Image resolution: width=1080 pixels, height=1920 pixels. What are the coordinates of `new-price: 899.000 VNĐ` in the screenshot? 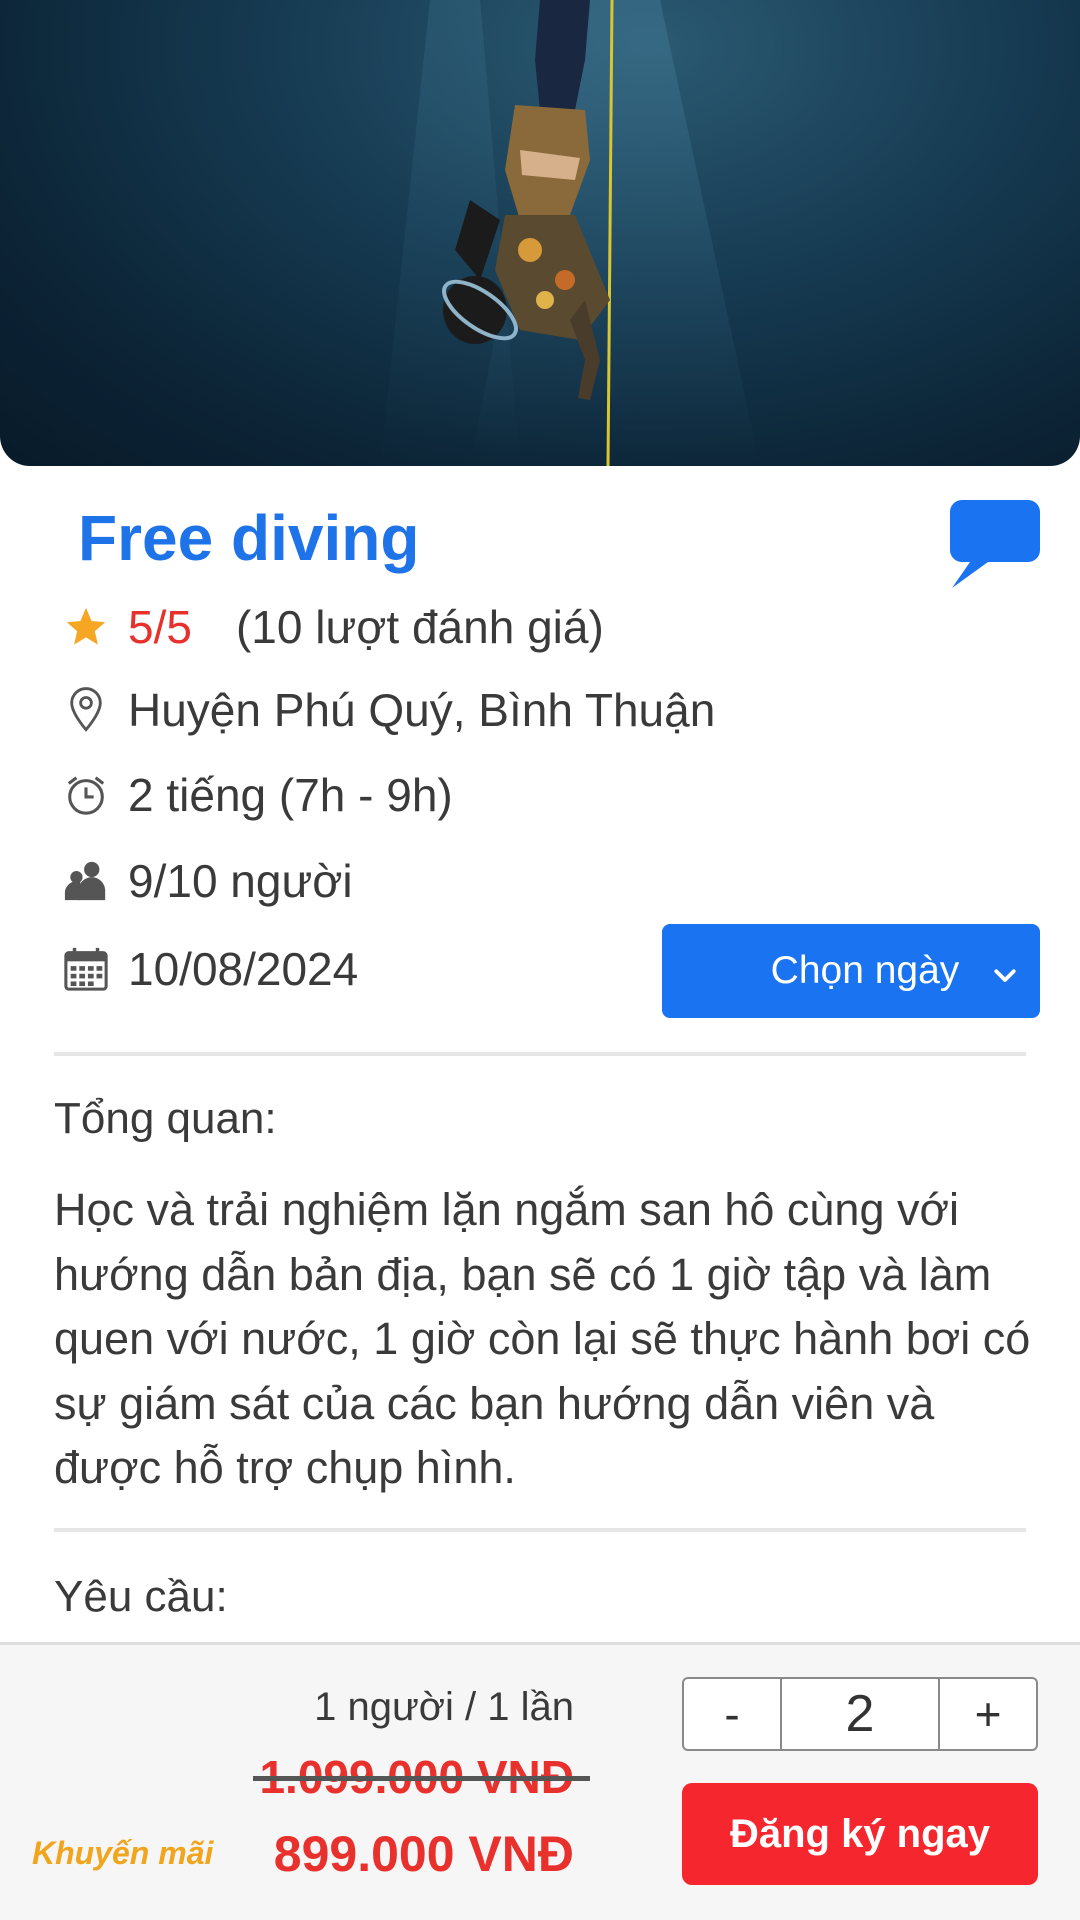 It's located at (423, 1854).